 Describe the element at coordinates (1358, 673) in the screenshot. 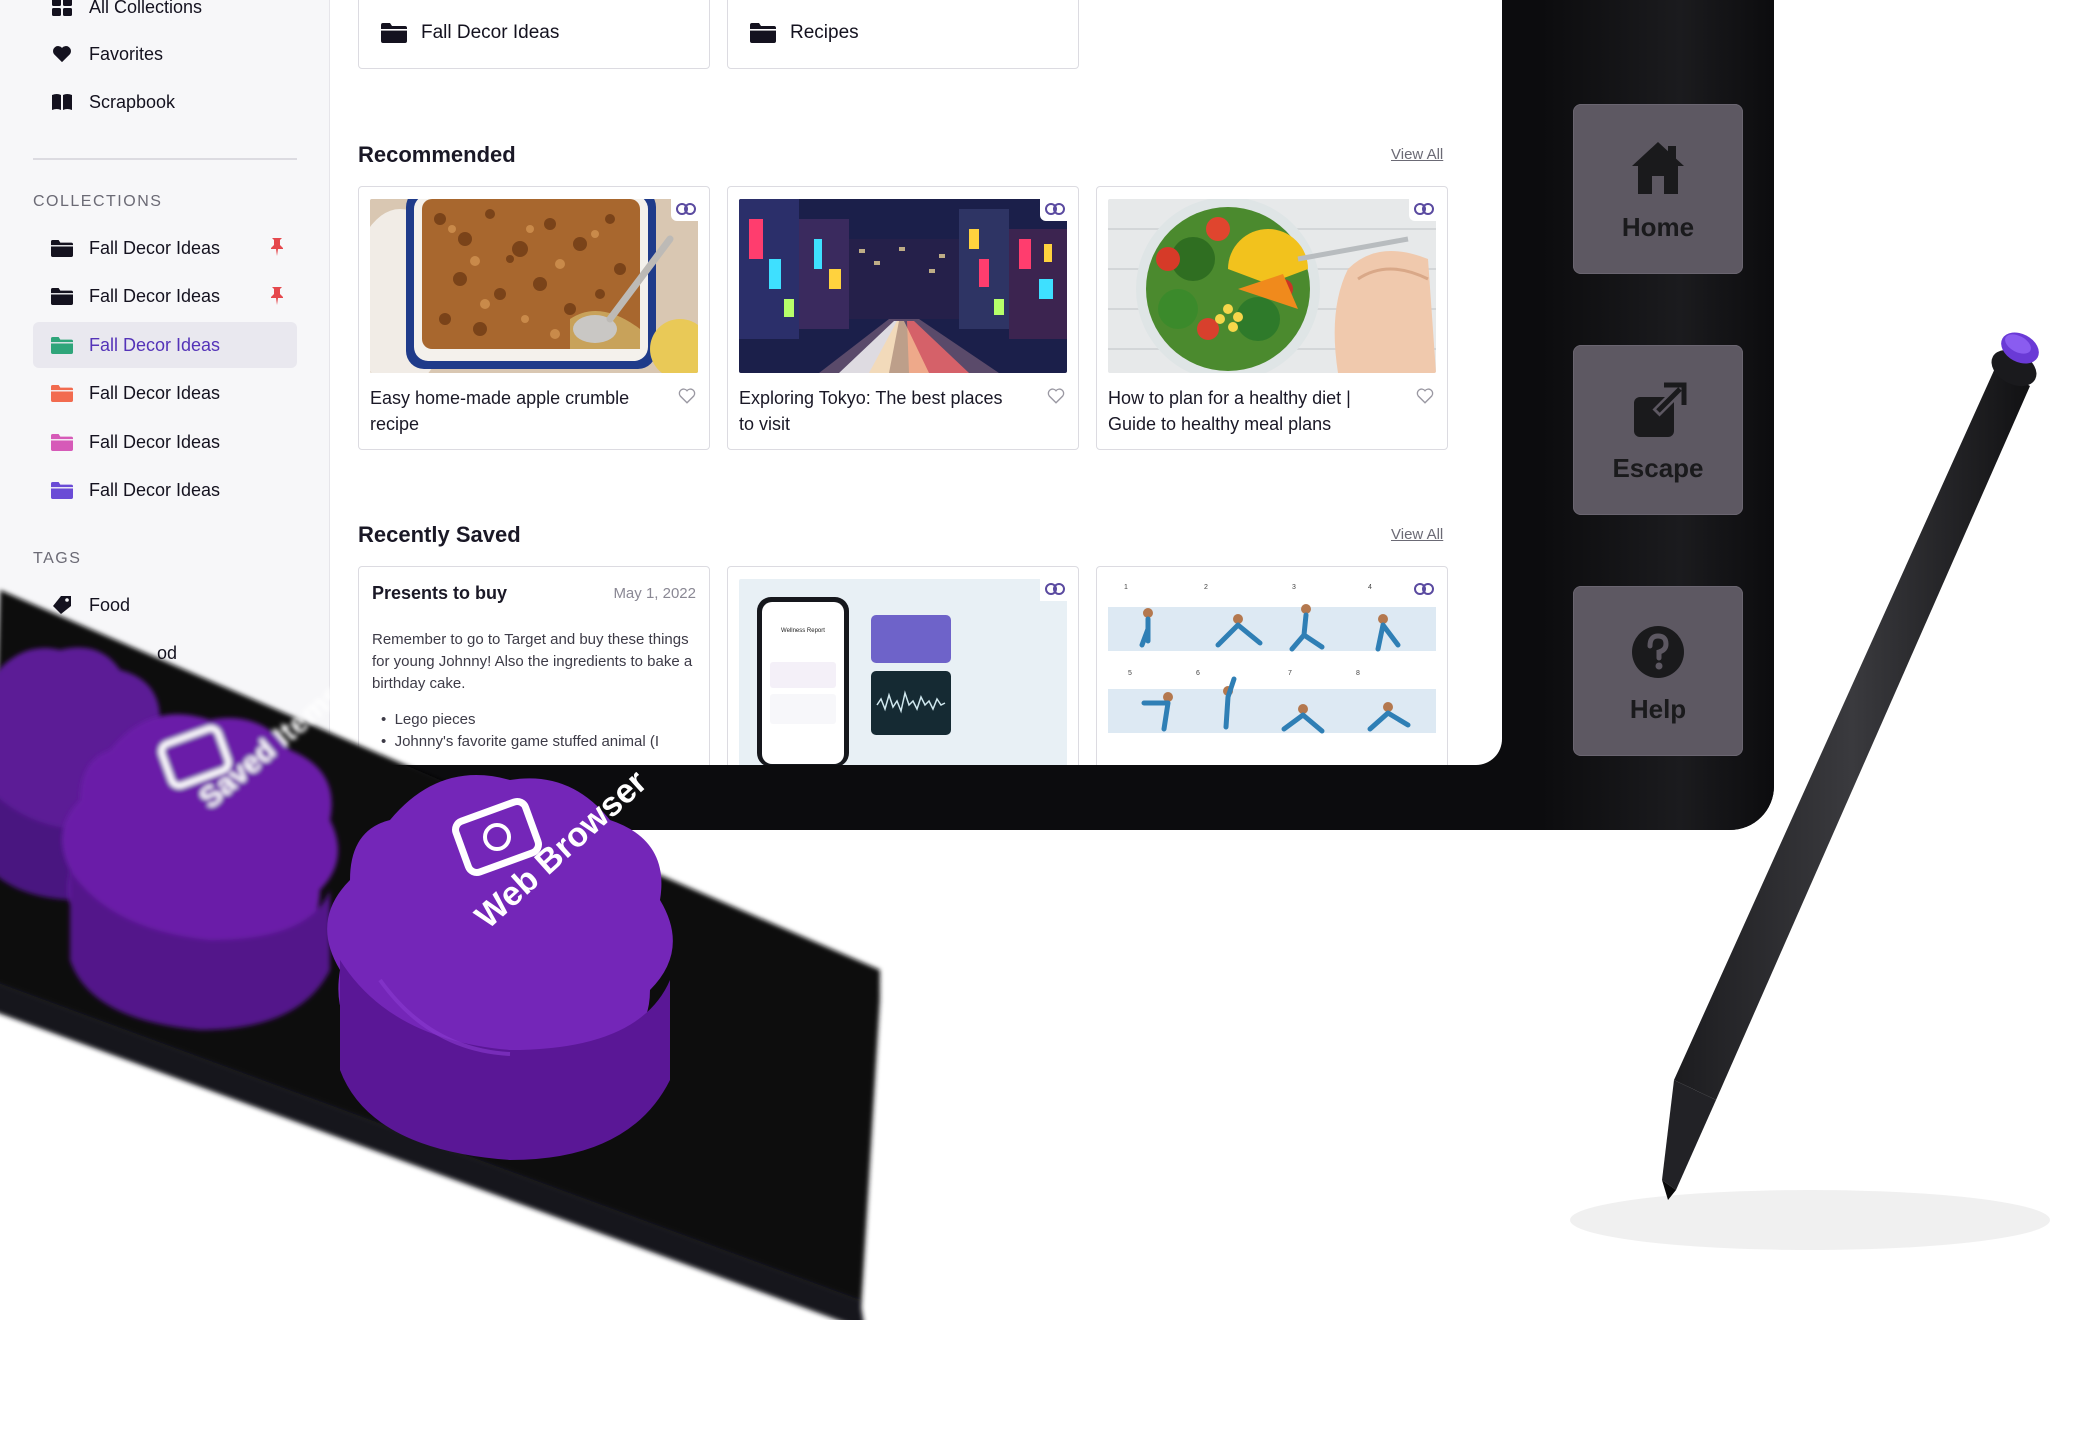

I see `pose-number: 8` at that location.